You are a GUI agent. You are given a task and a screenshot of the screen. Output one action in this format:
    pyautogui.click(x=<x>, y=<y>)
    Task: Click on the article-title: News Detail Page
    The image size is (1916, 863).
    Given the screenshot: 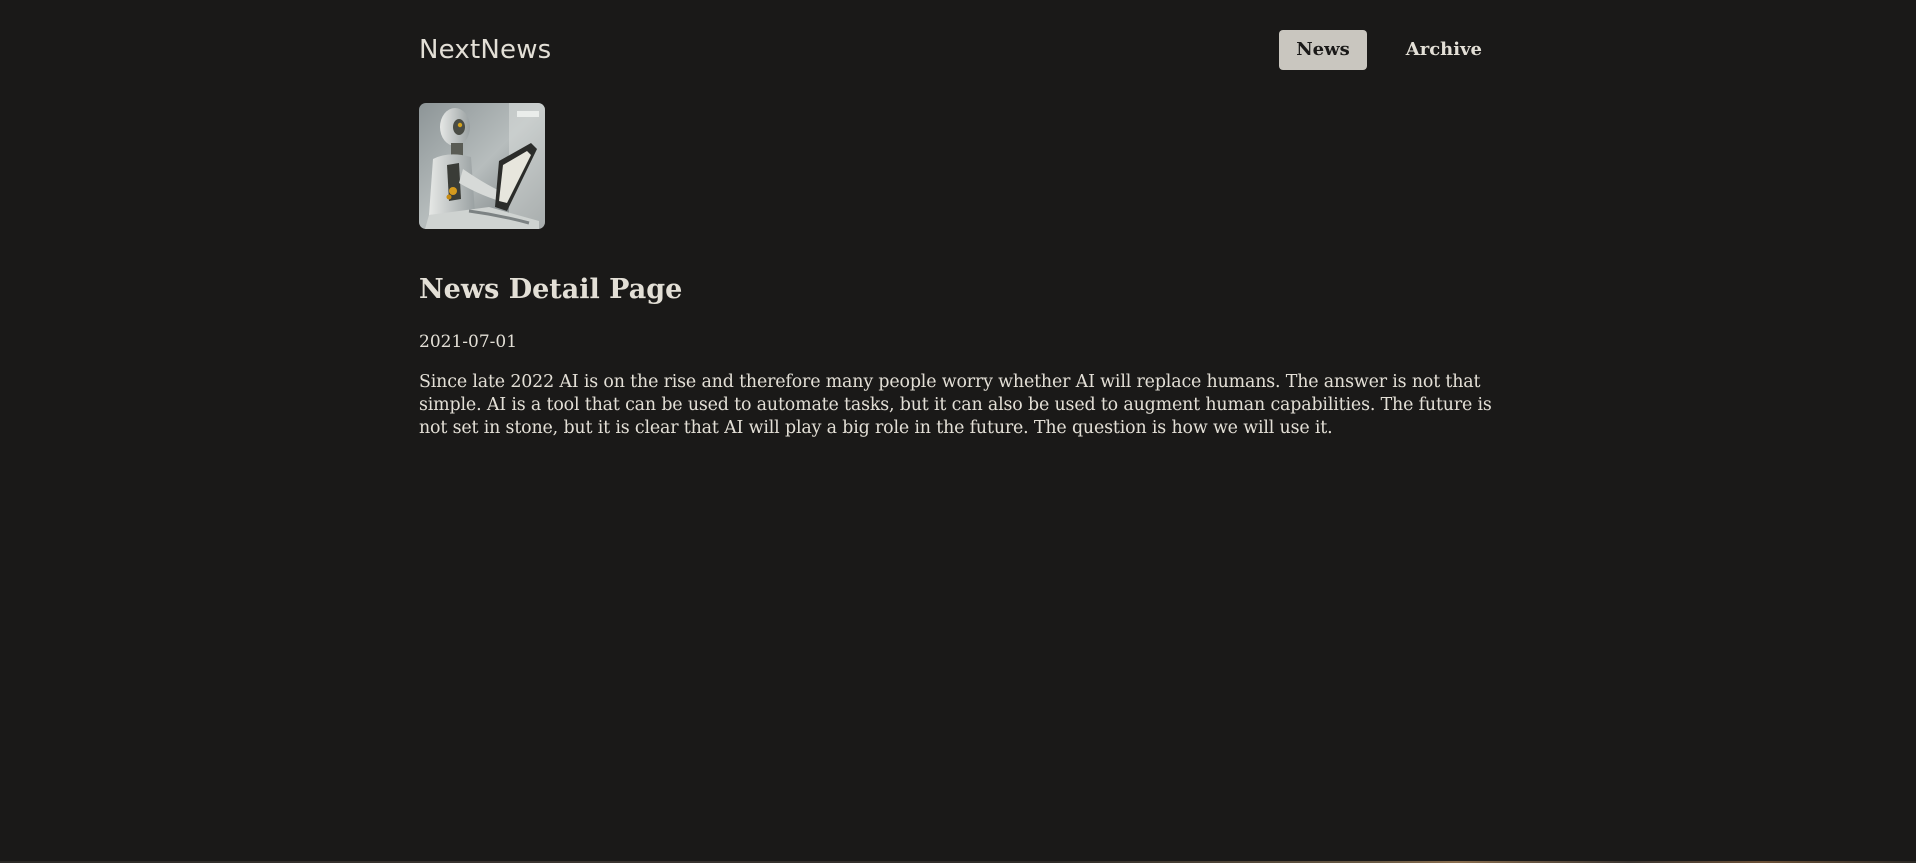 What is the action you would take?
    pyautogui.click(x=551, y=289)
    